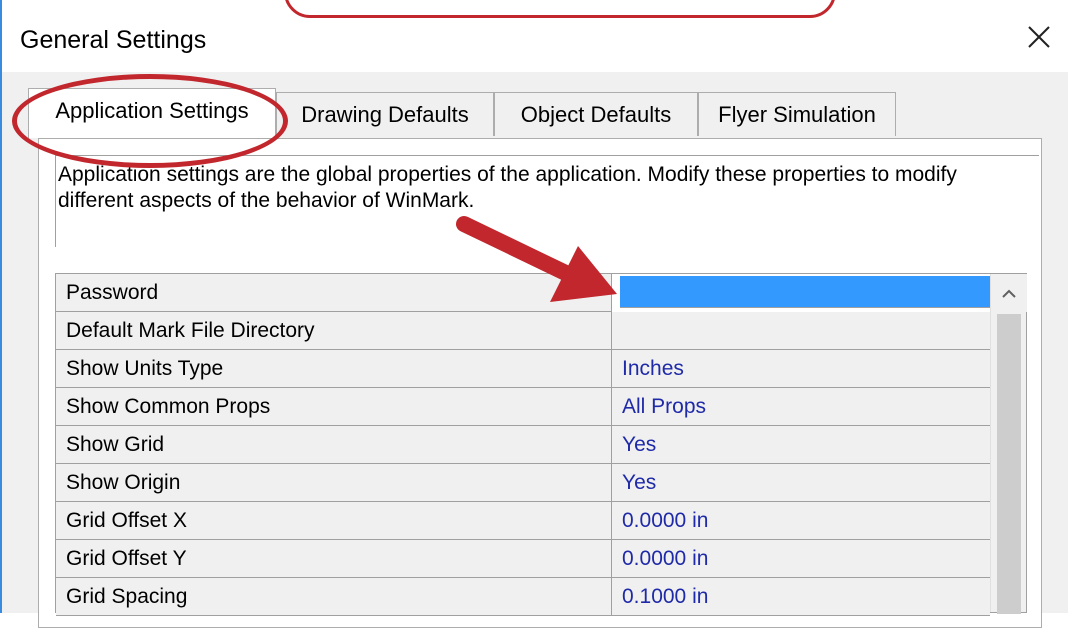 Image resolution: width=1068 pixels, height=628 pixels. Describe the element at coordinates (1009, 464) in the screenshot. I see `scroll-thumb` at that location.